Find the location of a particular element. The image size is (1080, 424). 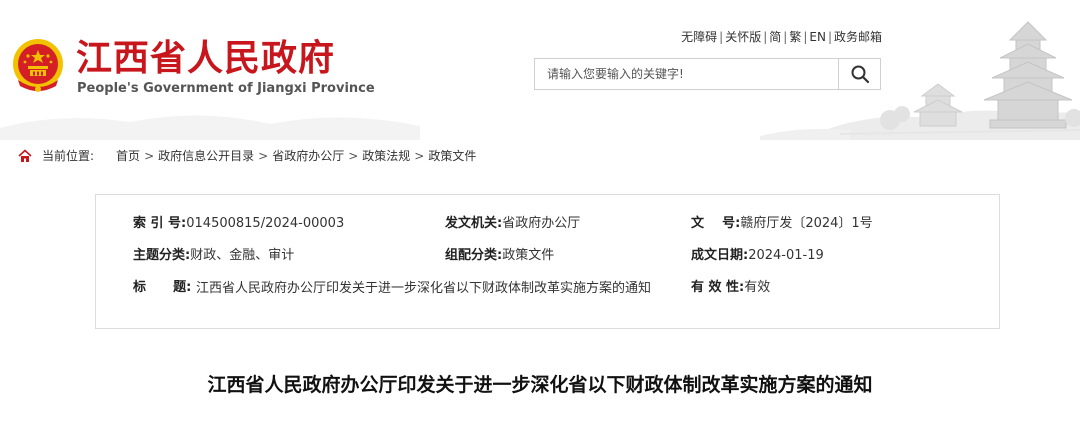

info-value: 2024-01-19 is located at coordinates (786, 255).